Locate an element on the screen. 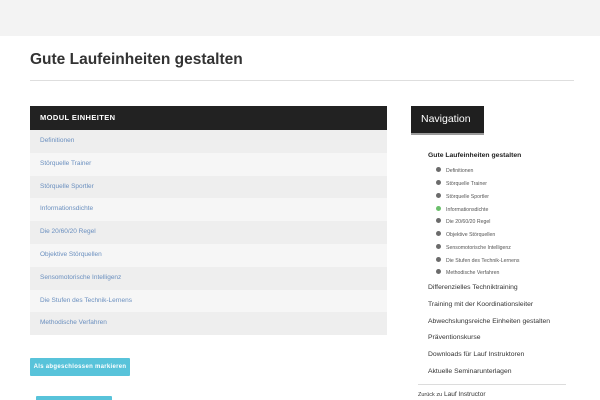 The image size is (600, 400). nav-sub-item: Die Stufen des Technik-Lernens is located at coordinates (506, 261).